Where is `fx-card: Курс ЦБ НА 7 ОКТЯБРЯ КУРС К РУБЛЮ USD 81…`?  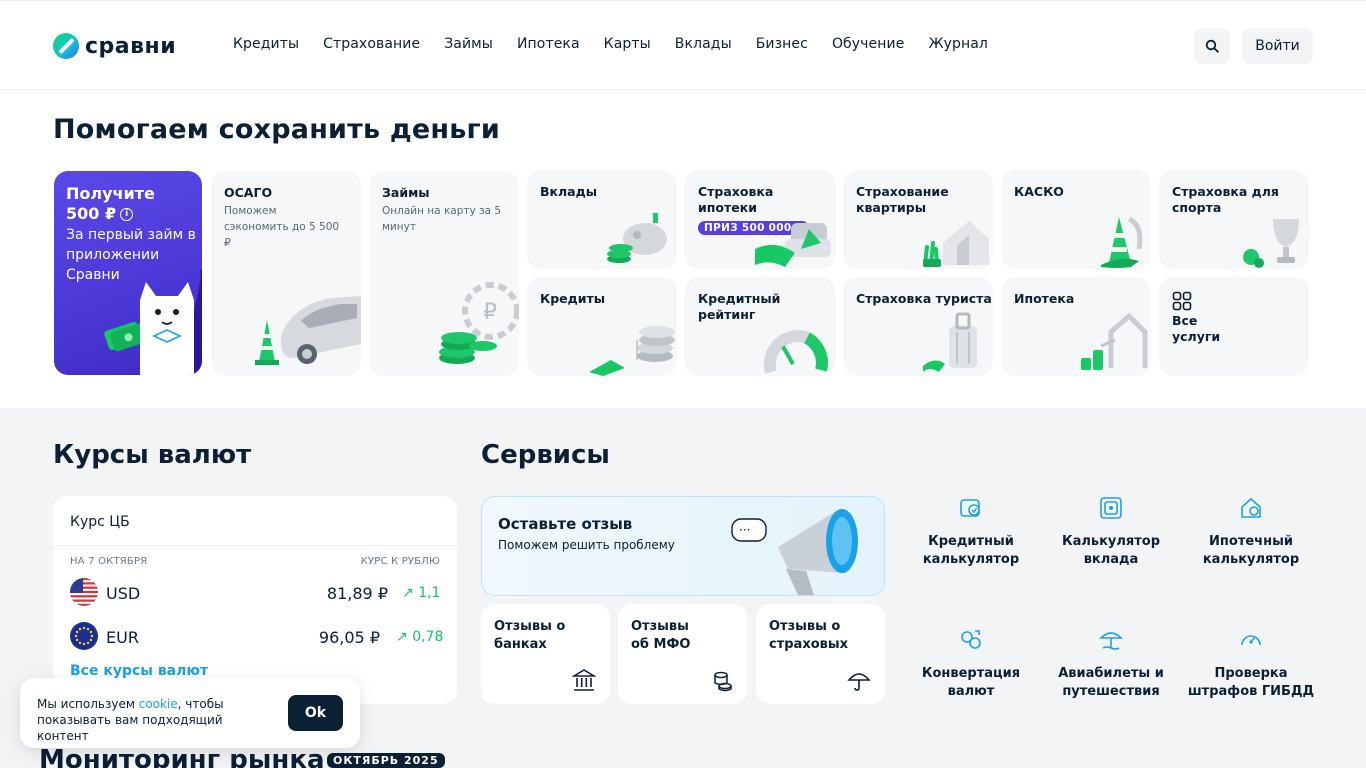 fx-card: Курс ЦБ НА 7 ОКТЯБРЯ КУРС К РУБЛЮ USD 81… is located at coordinates (255, 600).